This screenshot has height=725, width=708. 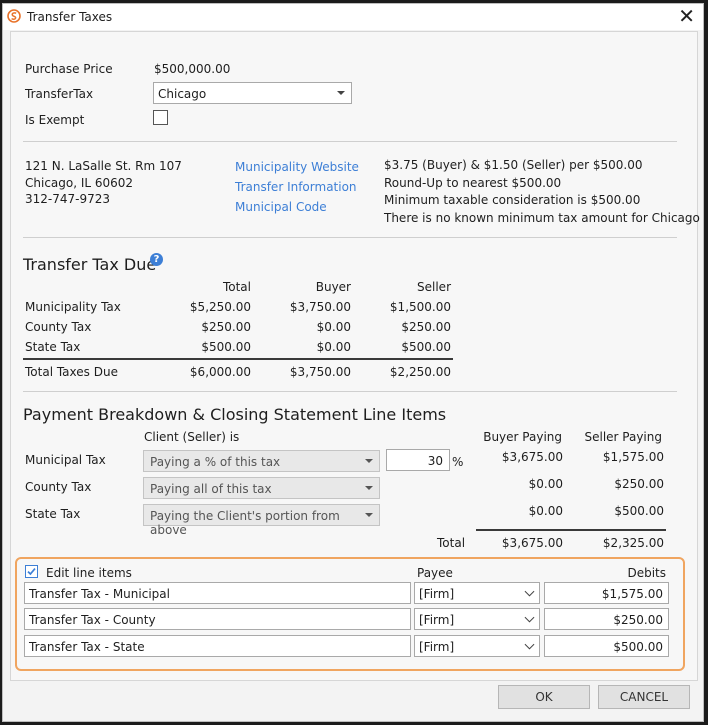 I want to click on state-payment-select: Paying the Client's portion from above, so click(x=261, y=520).